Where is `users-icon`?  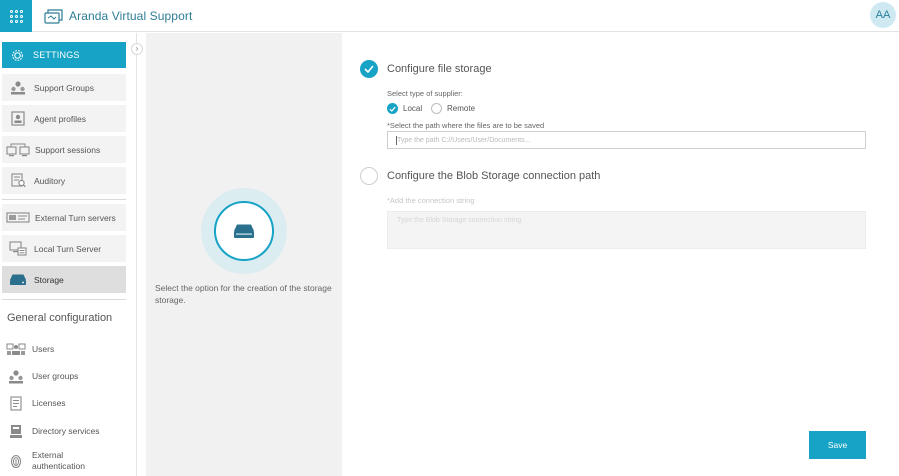
users-icon is located at coordinates (16, 349).